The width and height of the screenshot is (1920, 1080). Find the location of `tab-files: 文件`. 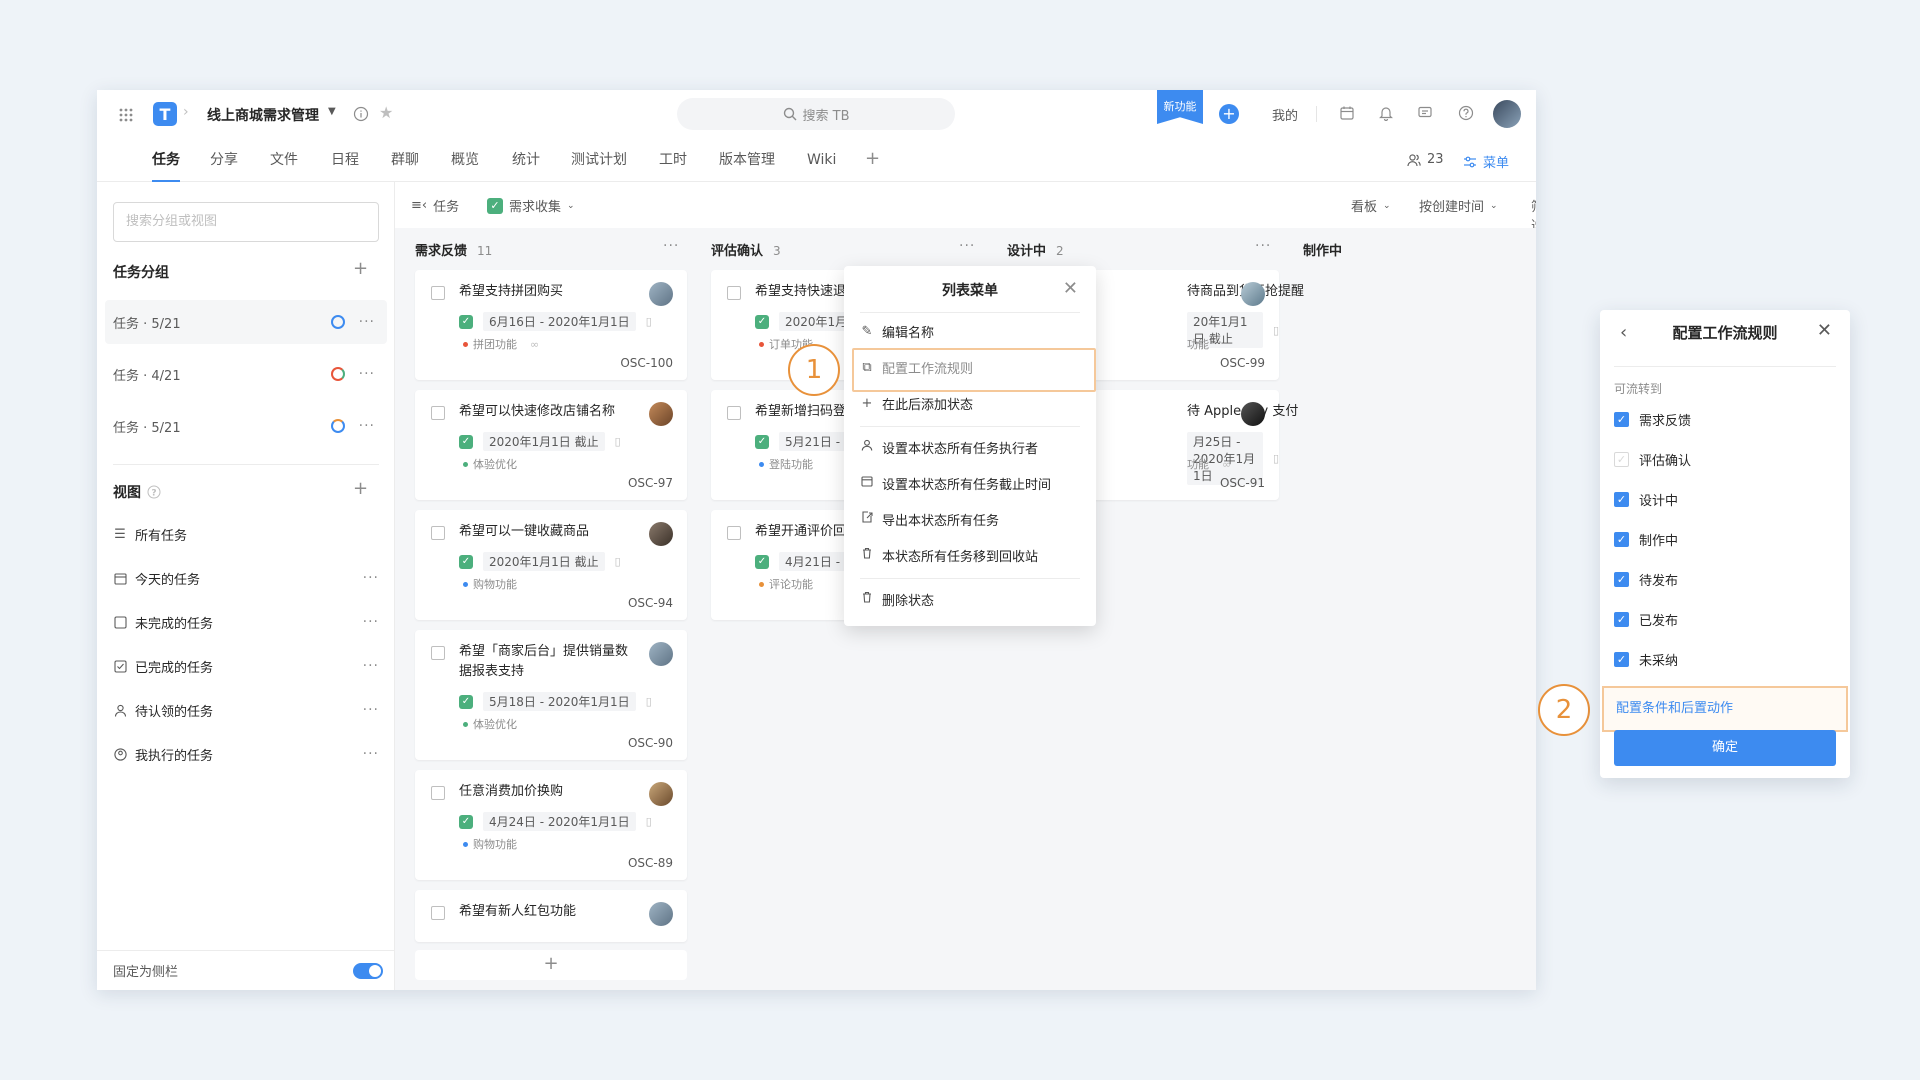

tab-files: 文件 is located at coordinates (284, 161).